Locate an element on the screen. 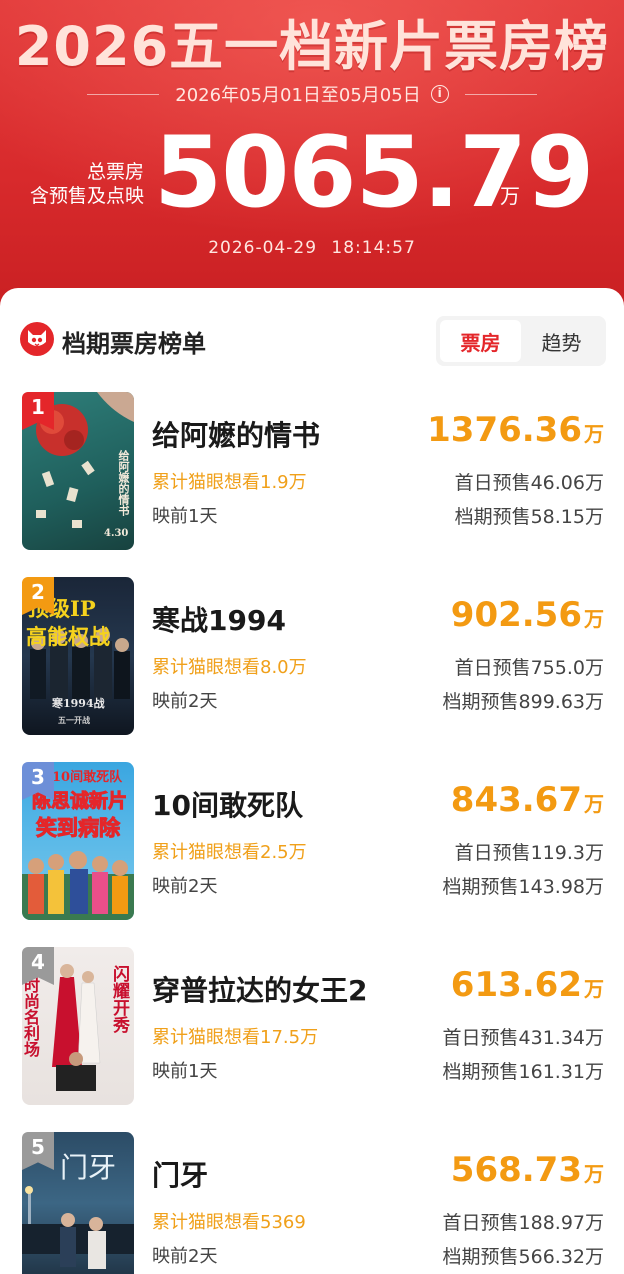 The width and height of the screenshot is (624, 1274). date-range-row: 2026年05月01日至05月05日 i is located at coordinates (312, 94).